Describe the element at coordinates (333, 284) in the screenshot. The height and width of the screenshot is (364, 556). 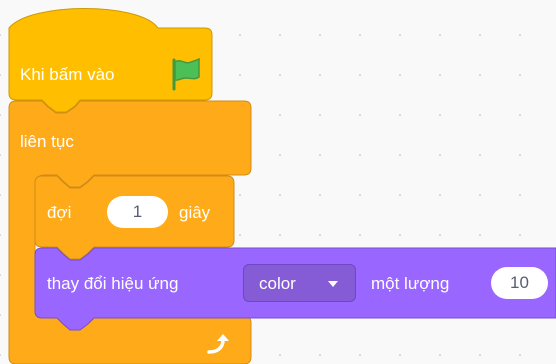
I see `caret-down-icon` at that location.